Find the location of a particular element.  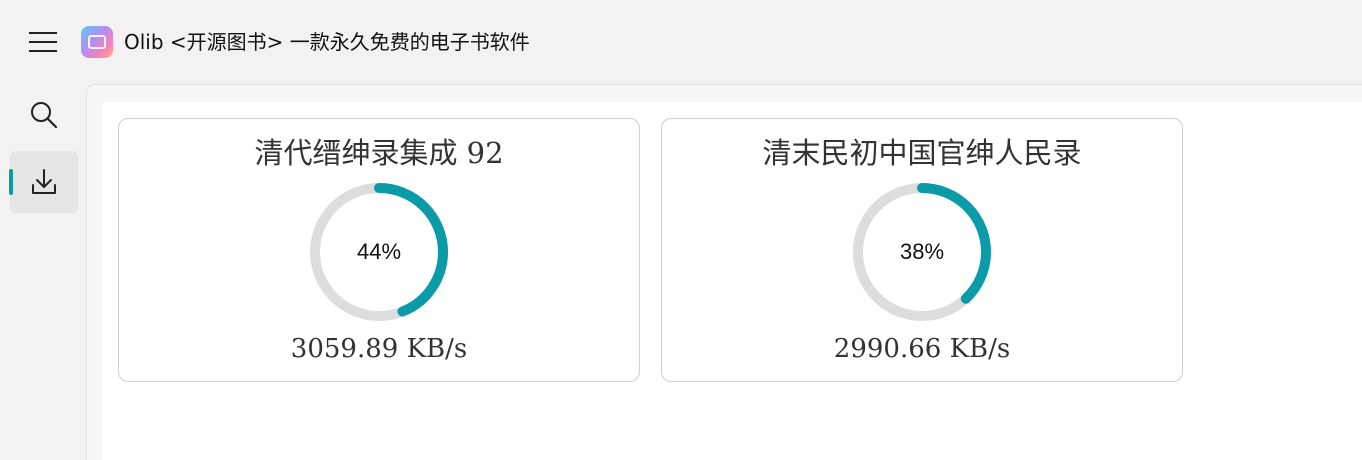

search-icon is located at coordinates (44, 115).